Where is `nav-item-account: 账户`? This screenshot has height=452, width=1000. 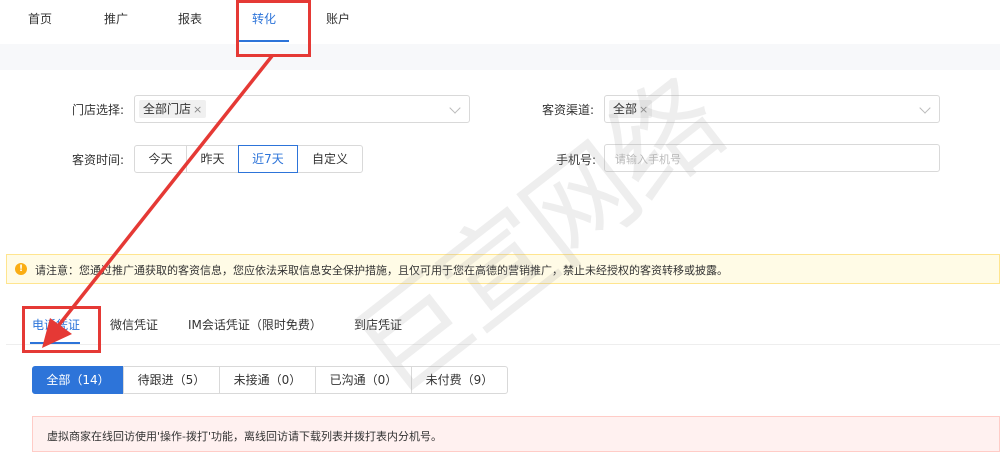
nav-item-account: 账户 is located at coordinates (338, 18).